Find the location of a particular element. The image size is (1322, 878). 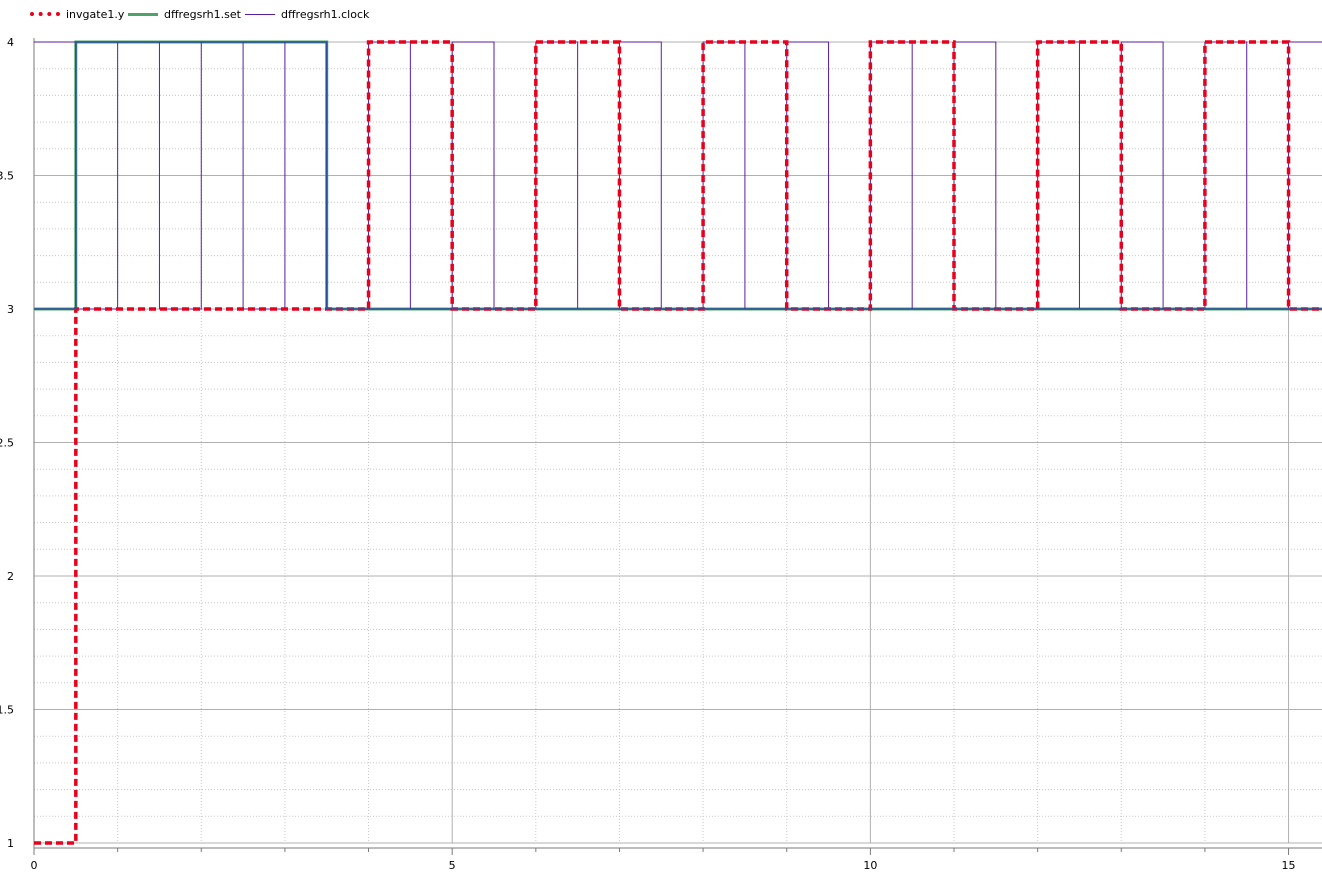

x-tick-label: 10 is located at coordinates (870, 865).